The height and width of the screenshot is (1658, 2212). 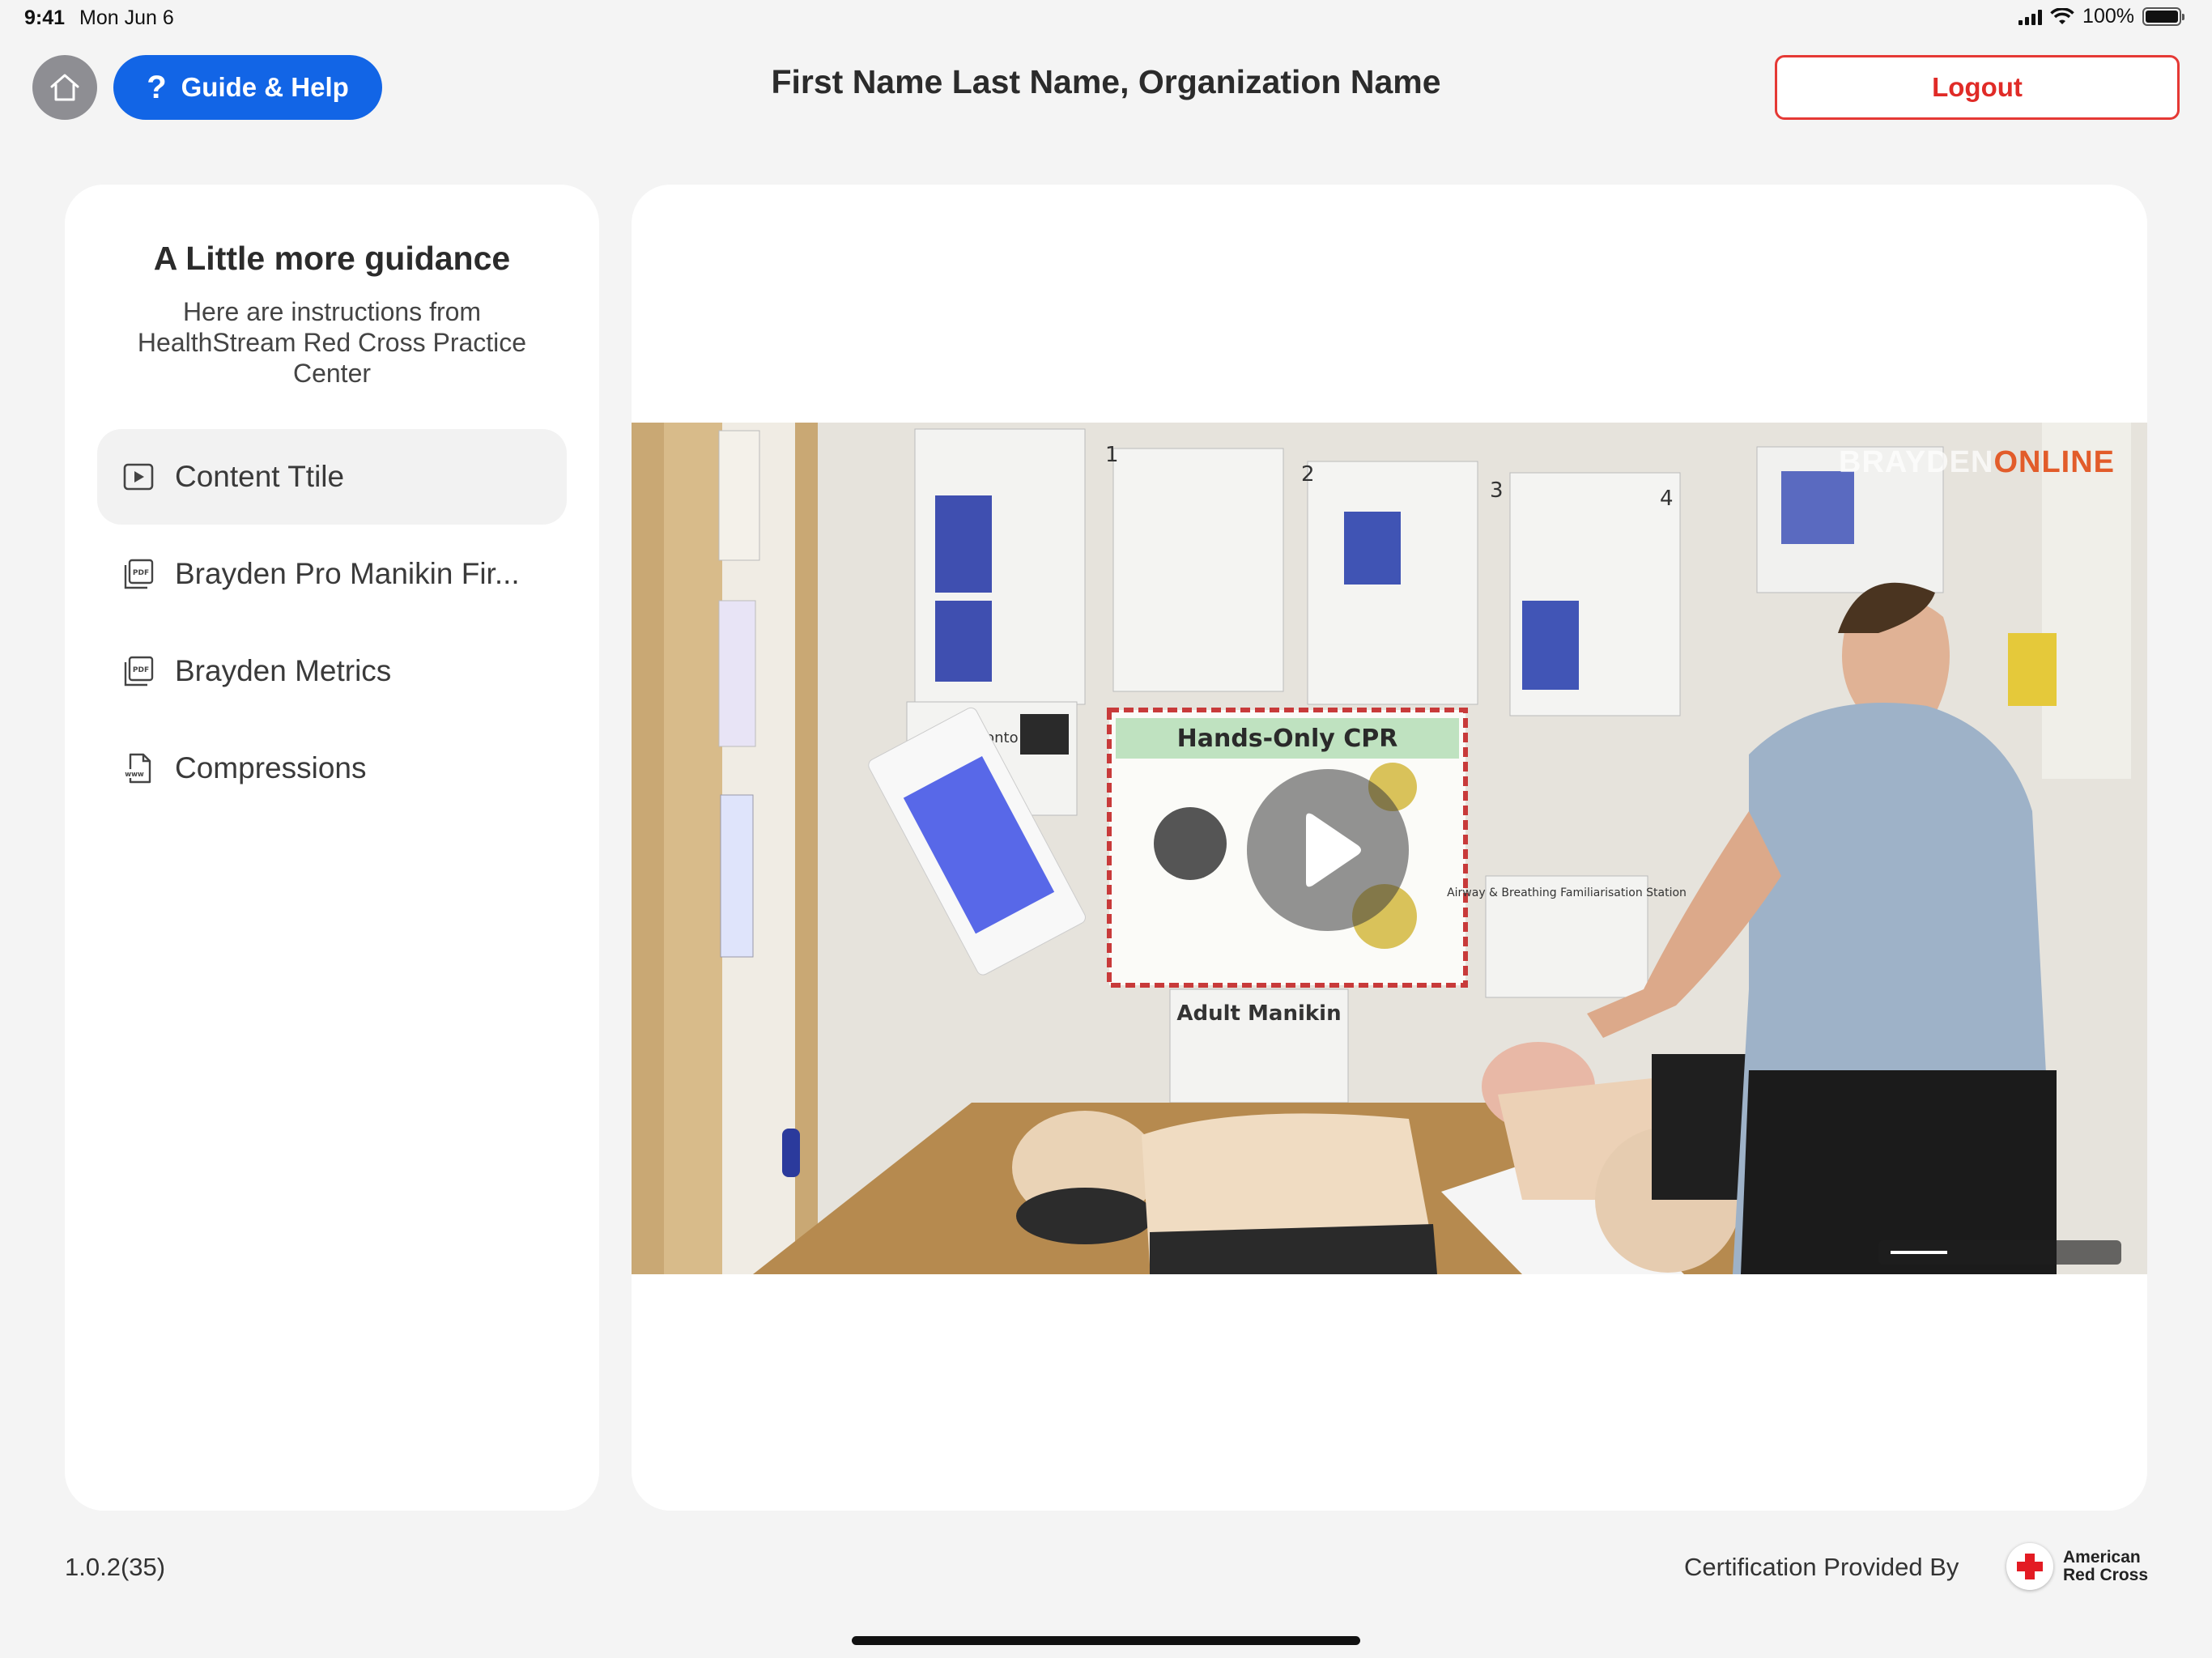 I want to click on status-bar: 9:41 Mon Jun 6 100%, so click(x=1106, y=19).